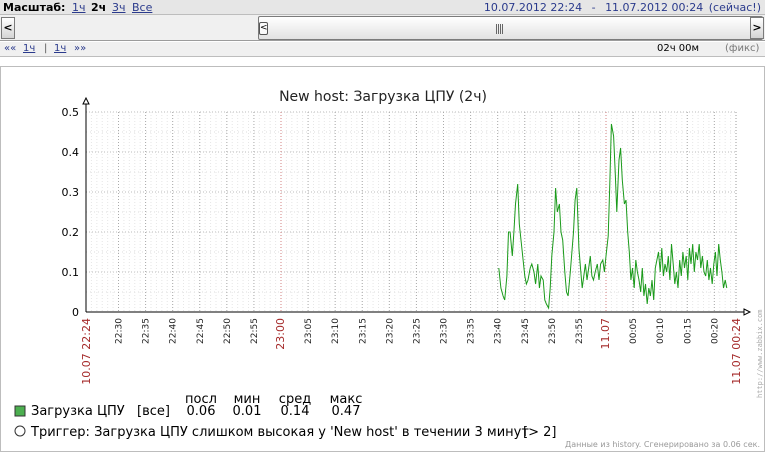  I want to click on y-tick-label: 0.4, so click(71, 152).